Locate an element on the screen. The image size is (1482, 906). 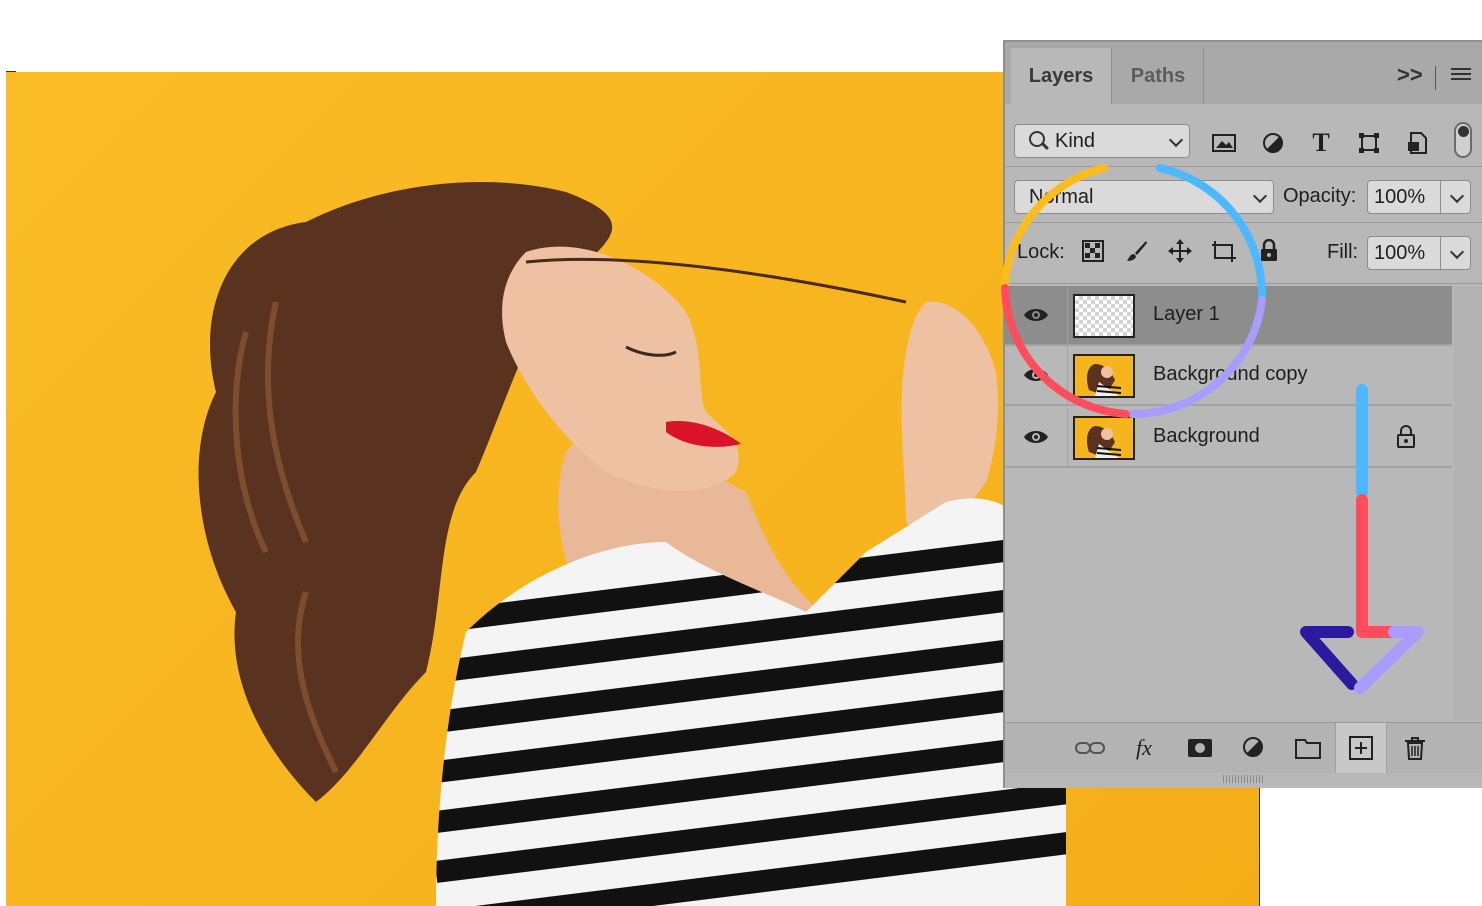
fill-value: 100% is located at coordinates (1400, 253).